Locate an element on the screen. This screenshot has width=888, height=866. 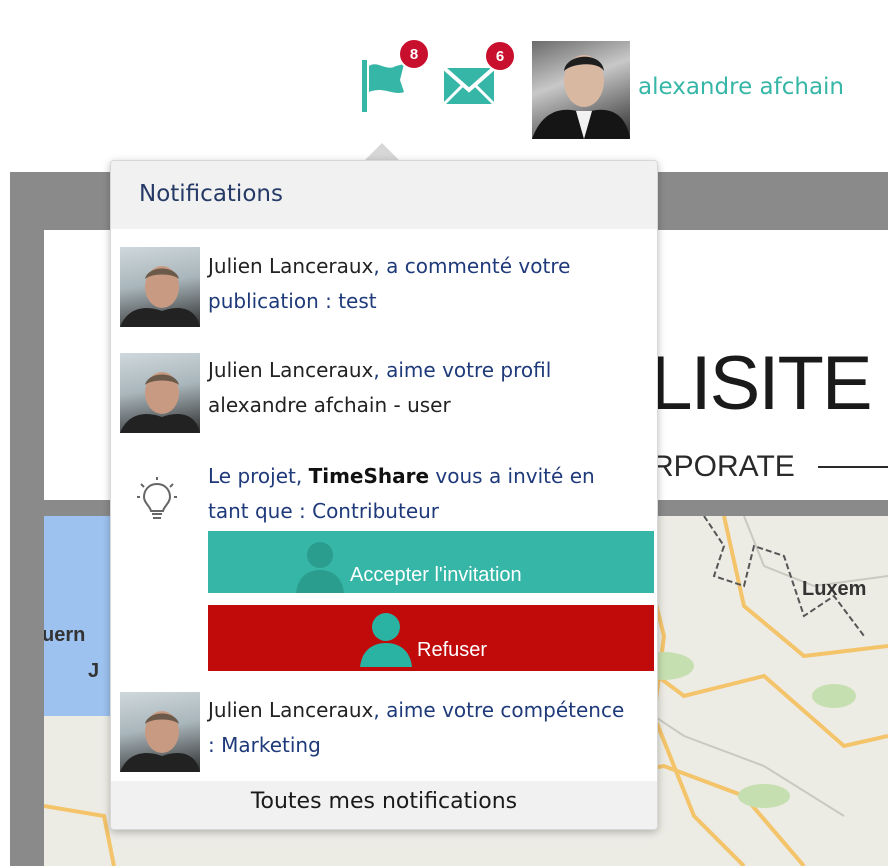
accept-label: Accepter l'invitation is located at coordinates (436, 575).